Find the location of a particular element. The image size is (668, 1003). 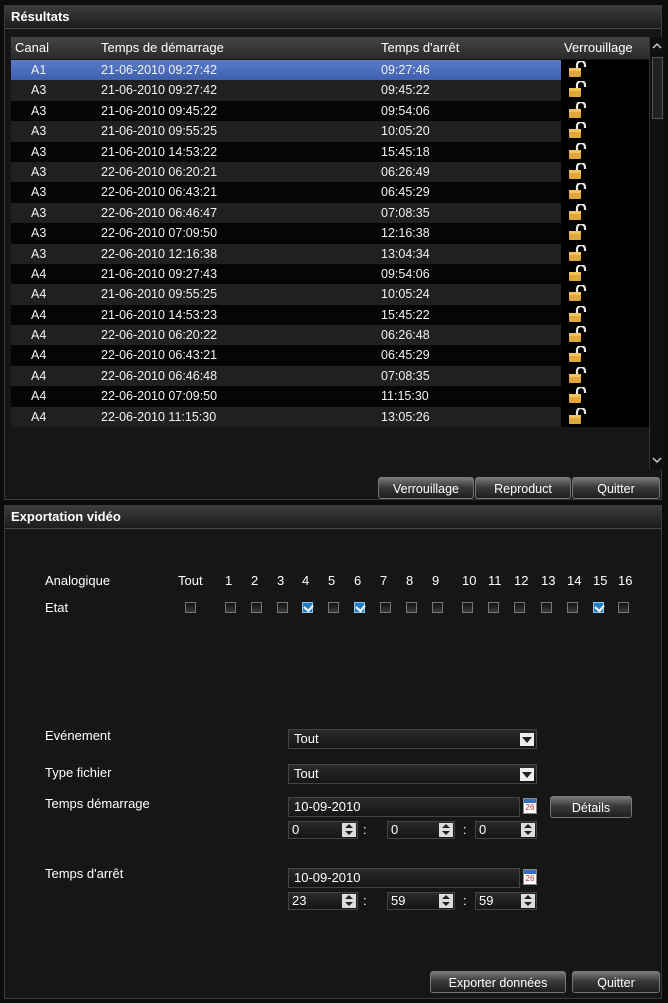

start-hour-spinner: 0 is located at coordinates (323, 830).